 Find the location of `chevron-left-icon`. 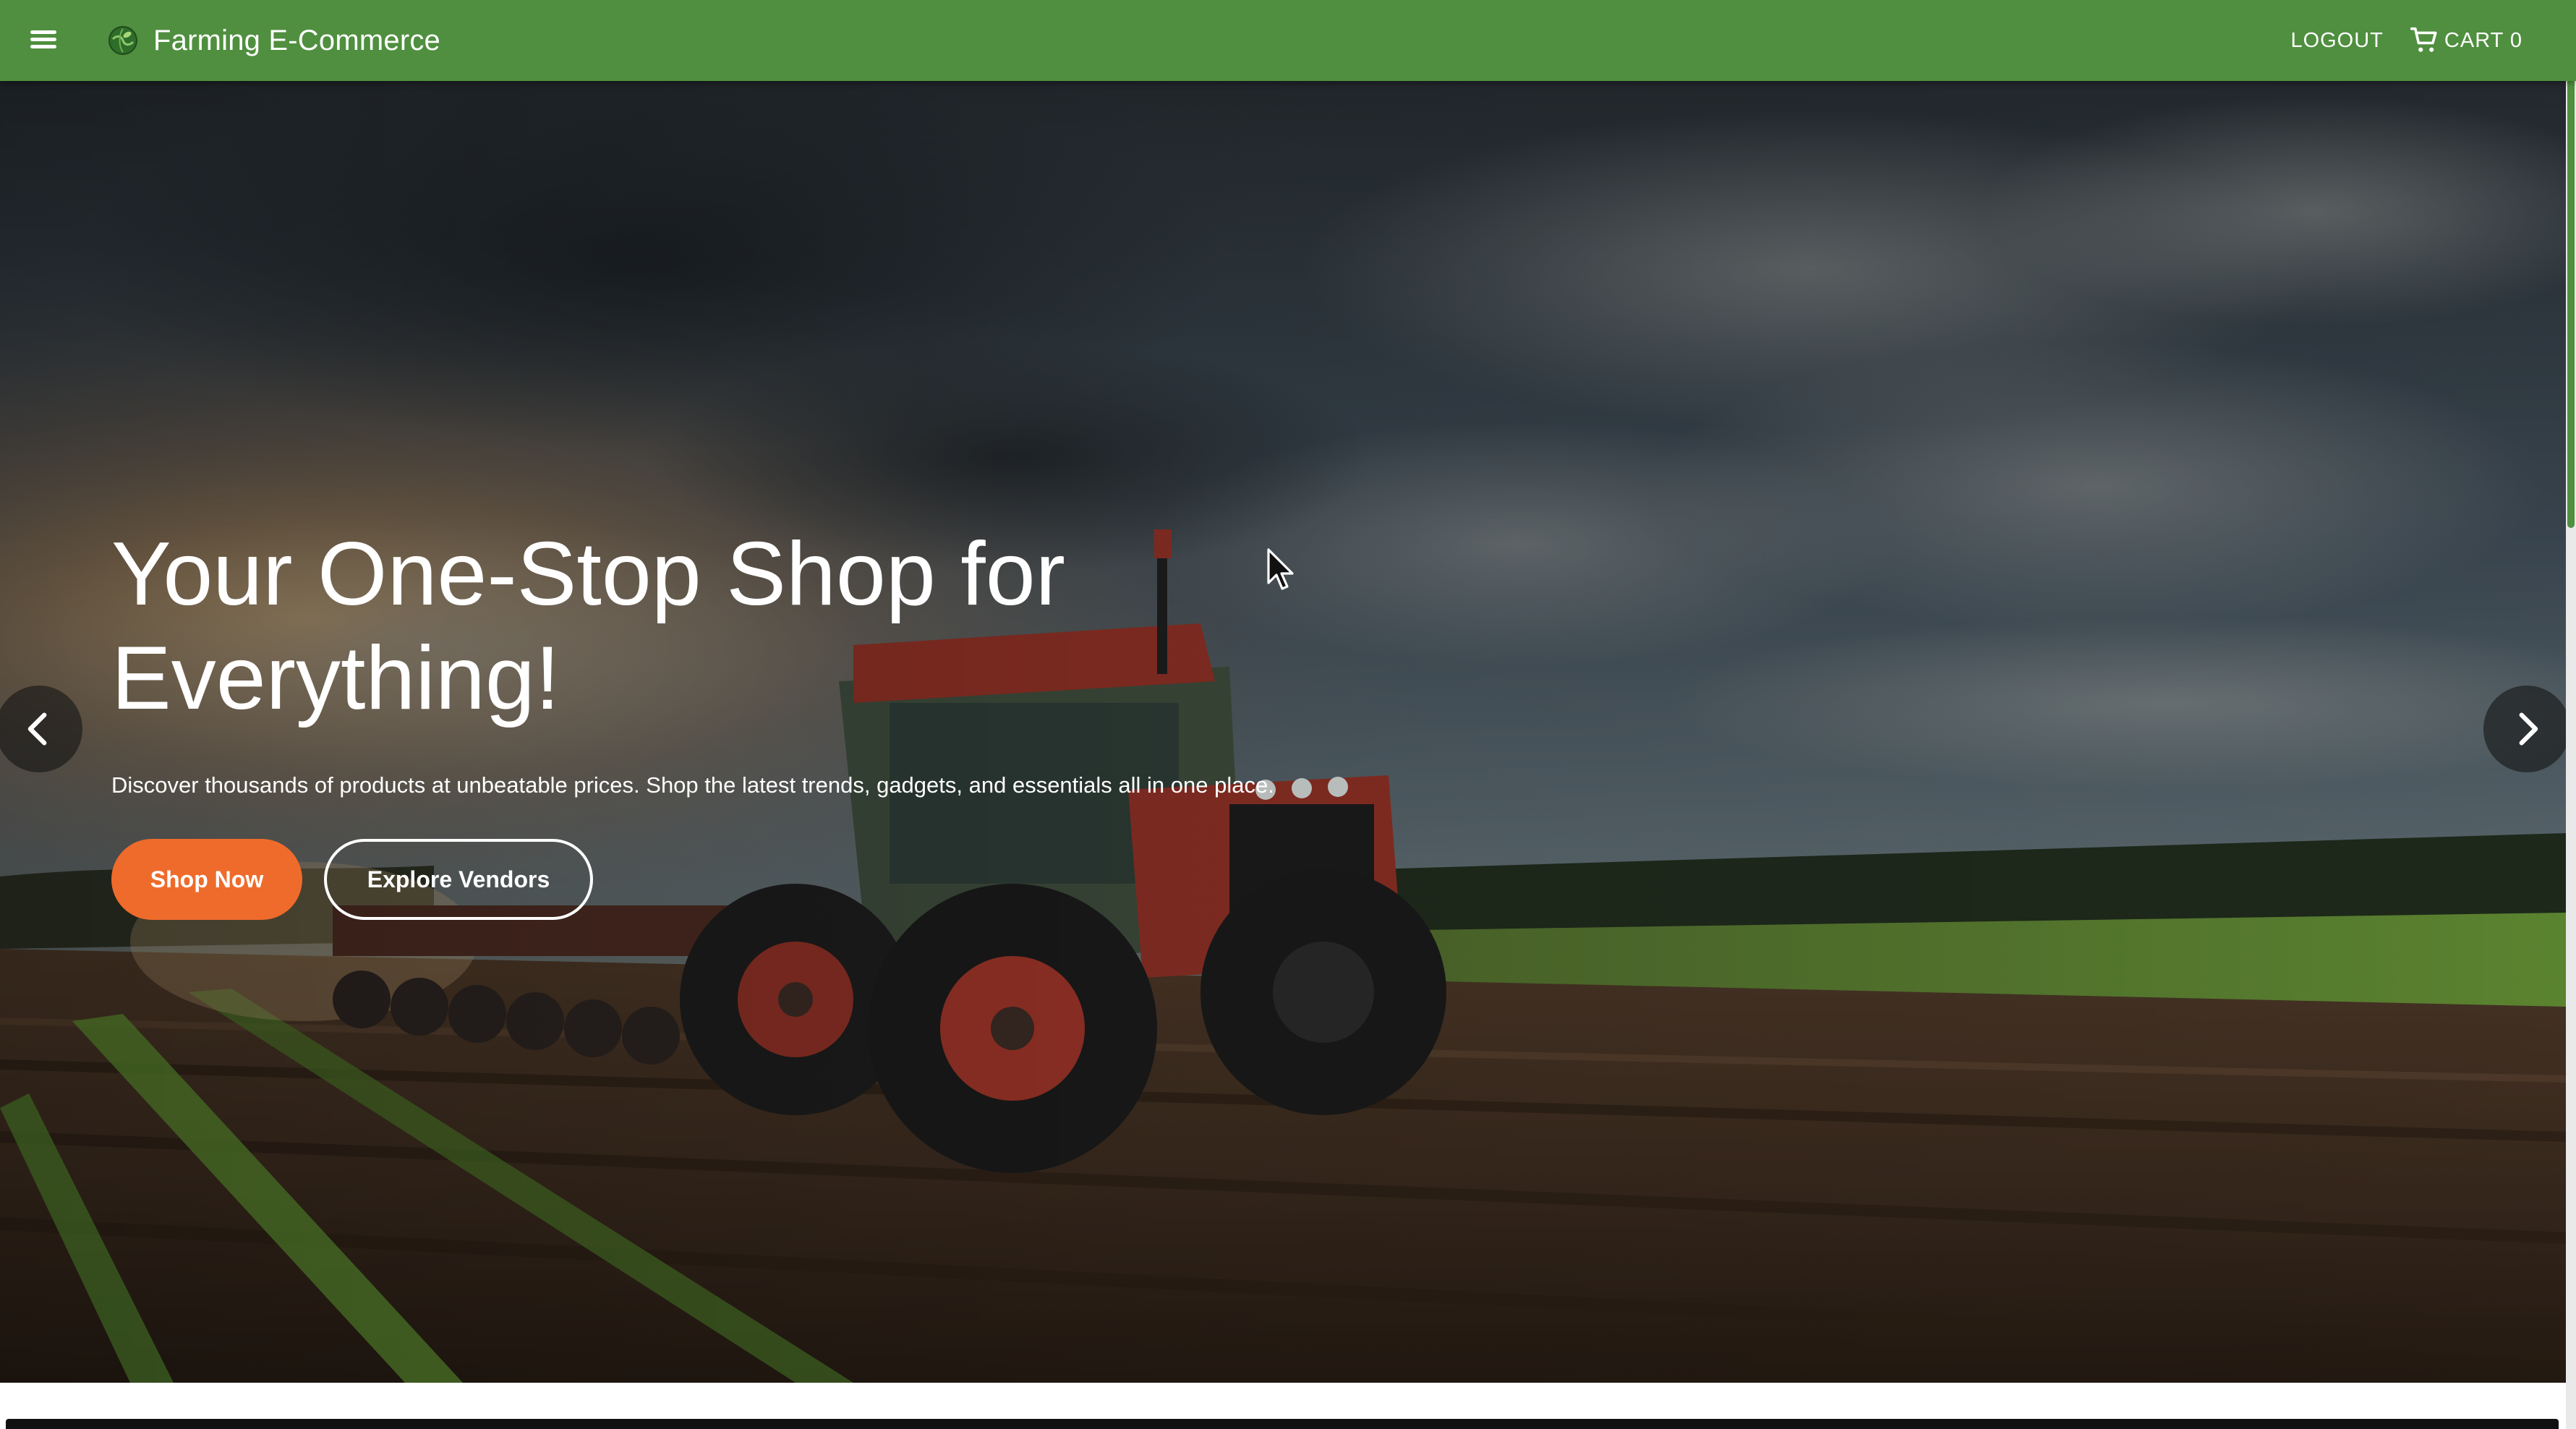

chevron-left-icon is located at coordinates (37, 729).